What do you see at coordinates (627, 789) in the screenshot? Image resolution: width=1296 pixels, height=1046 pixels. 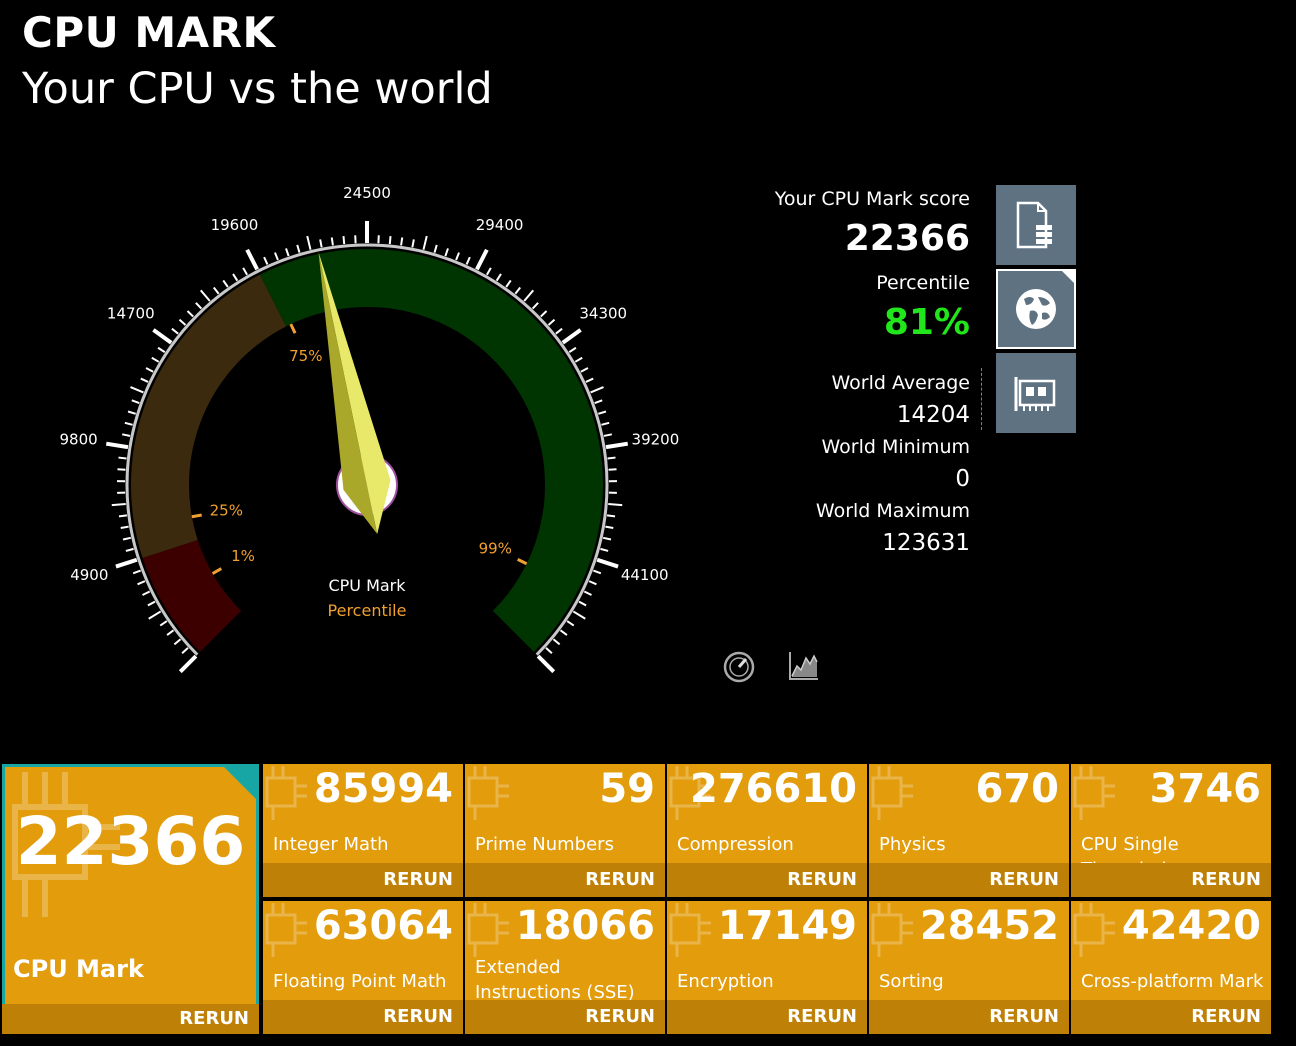 I see `test-score: 59` at bounding box center [627, 789].